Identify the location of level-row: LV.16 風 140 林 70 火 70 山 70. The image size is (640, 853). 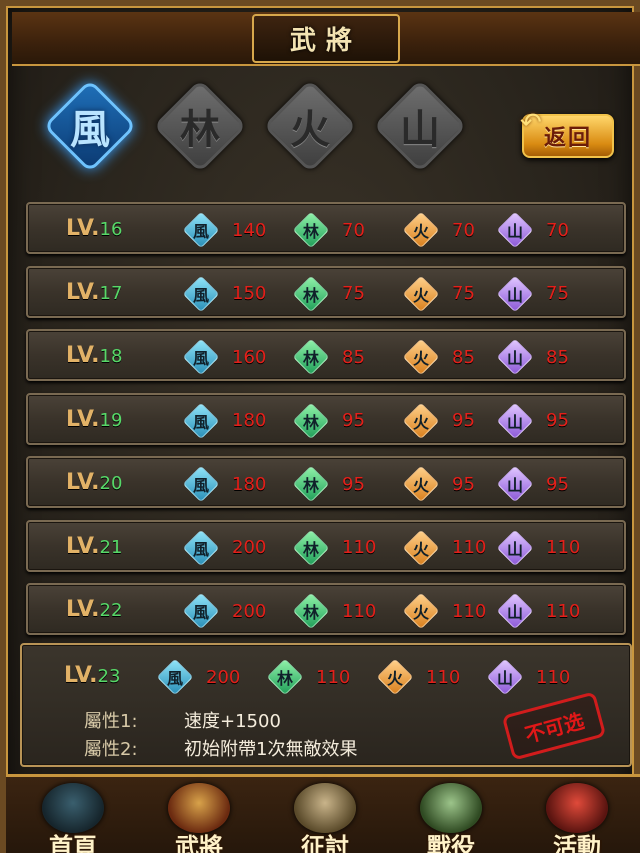
(326, 228).